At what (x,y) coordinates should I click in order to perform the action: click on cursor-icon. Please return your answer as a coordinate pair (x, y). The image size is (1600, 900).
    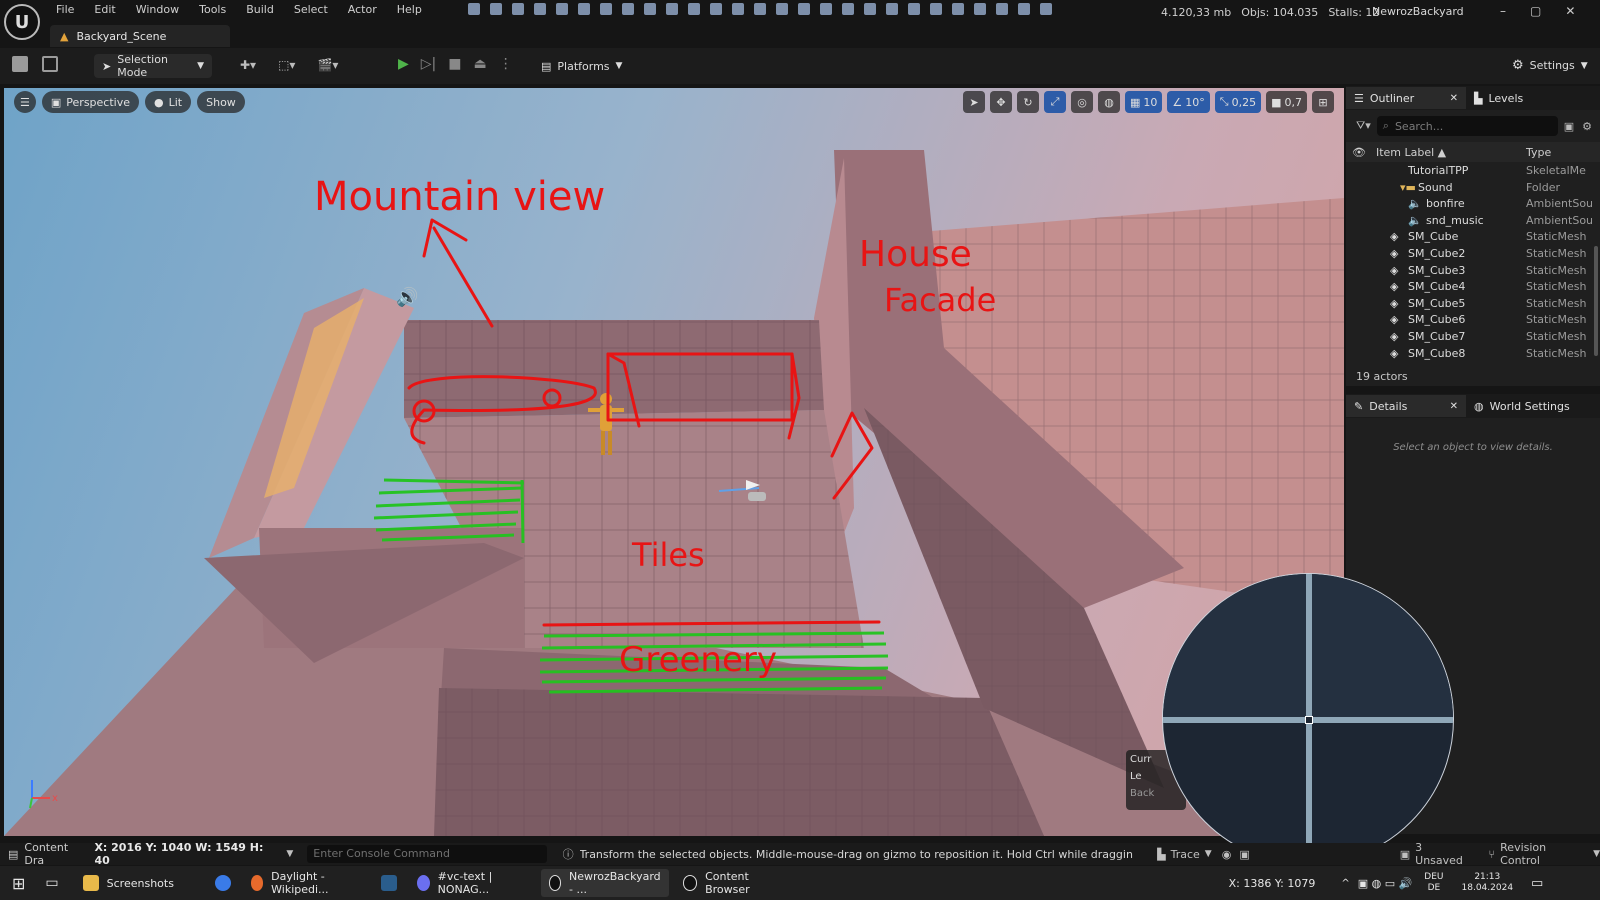
    Looking at the image, I should click on (540, 9).